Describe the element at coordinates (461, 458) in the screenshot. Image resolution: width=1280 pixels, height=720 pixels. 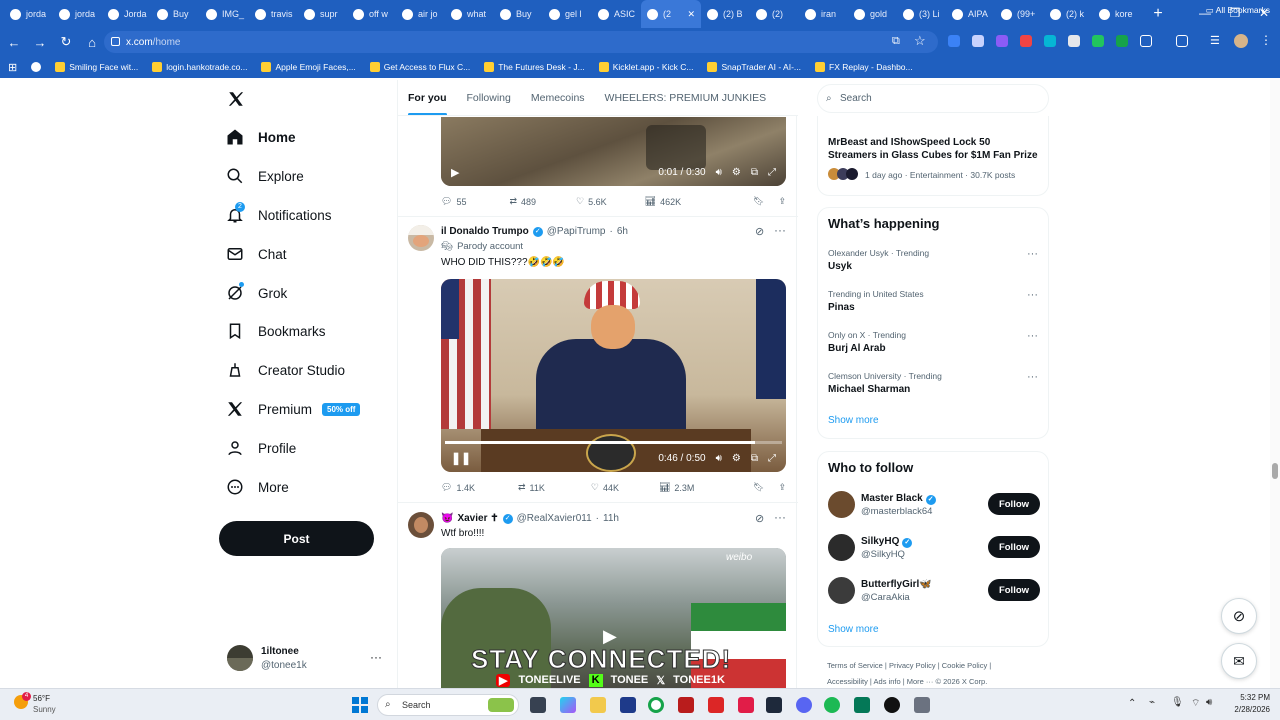
I see `pause-icon: ❚❚` at that location.